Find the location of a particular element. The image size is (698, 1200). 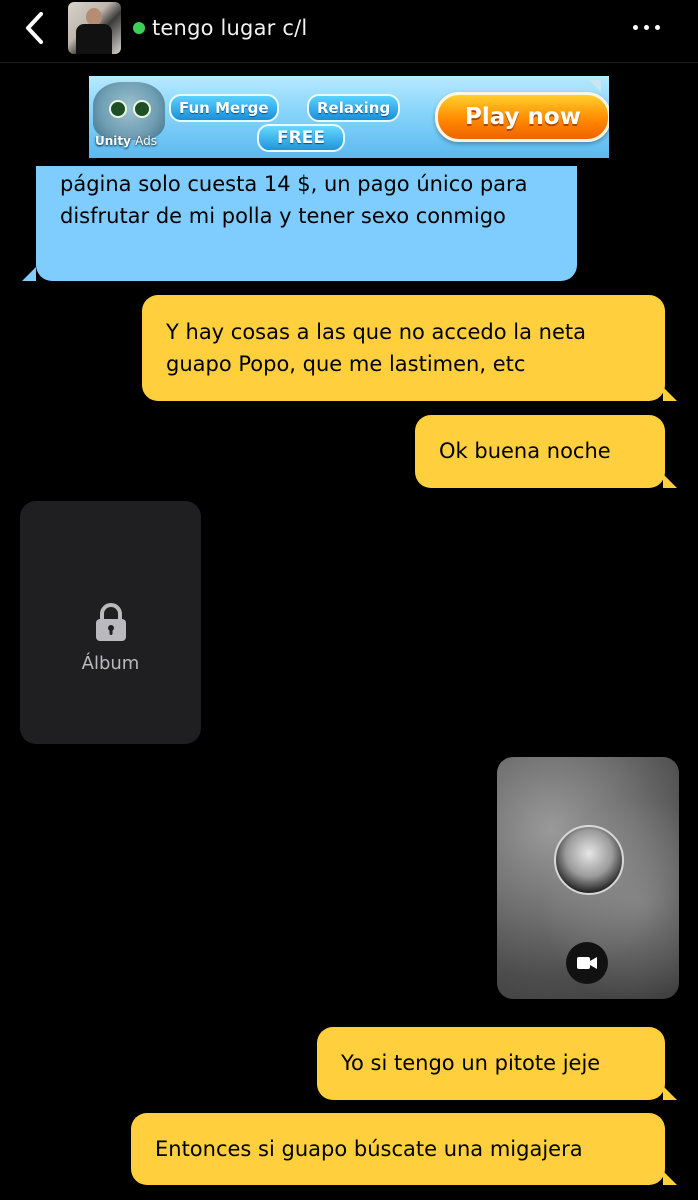

profile-avatar is located at coordinates (94, 28).